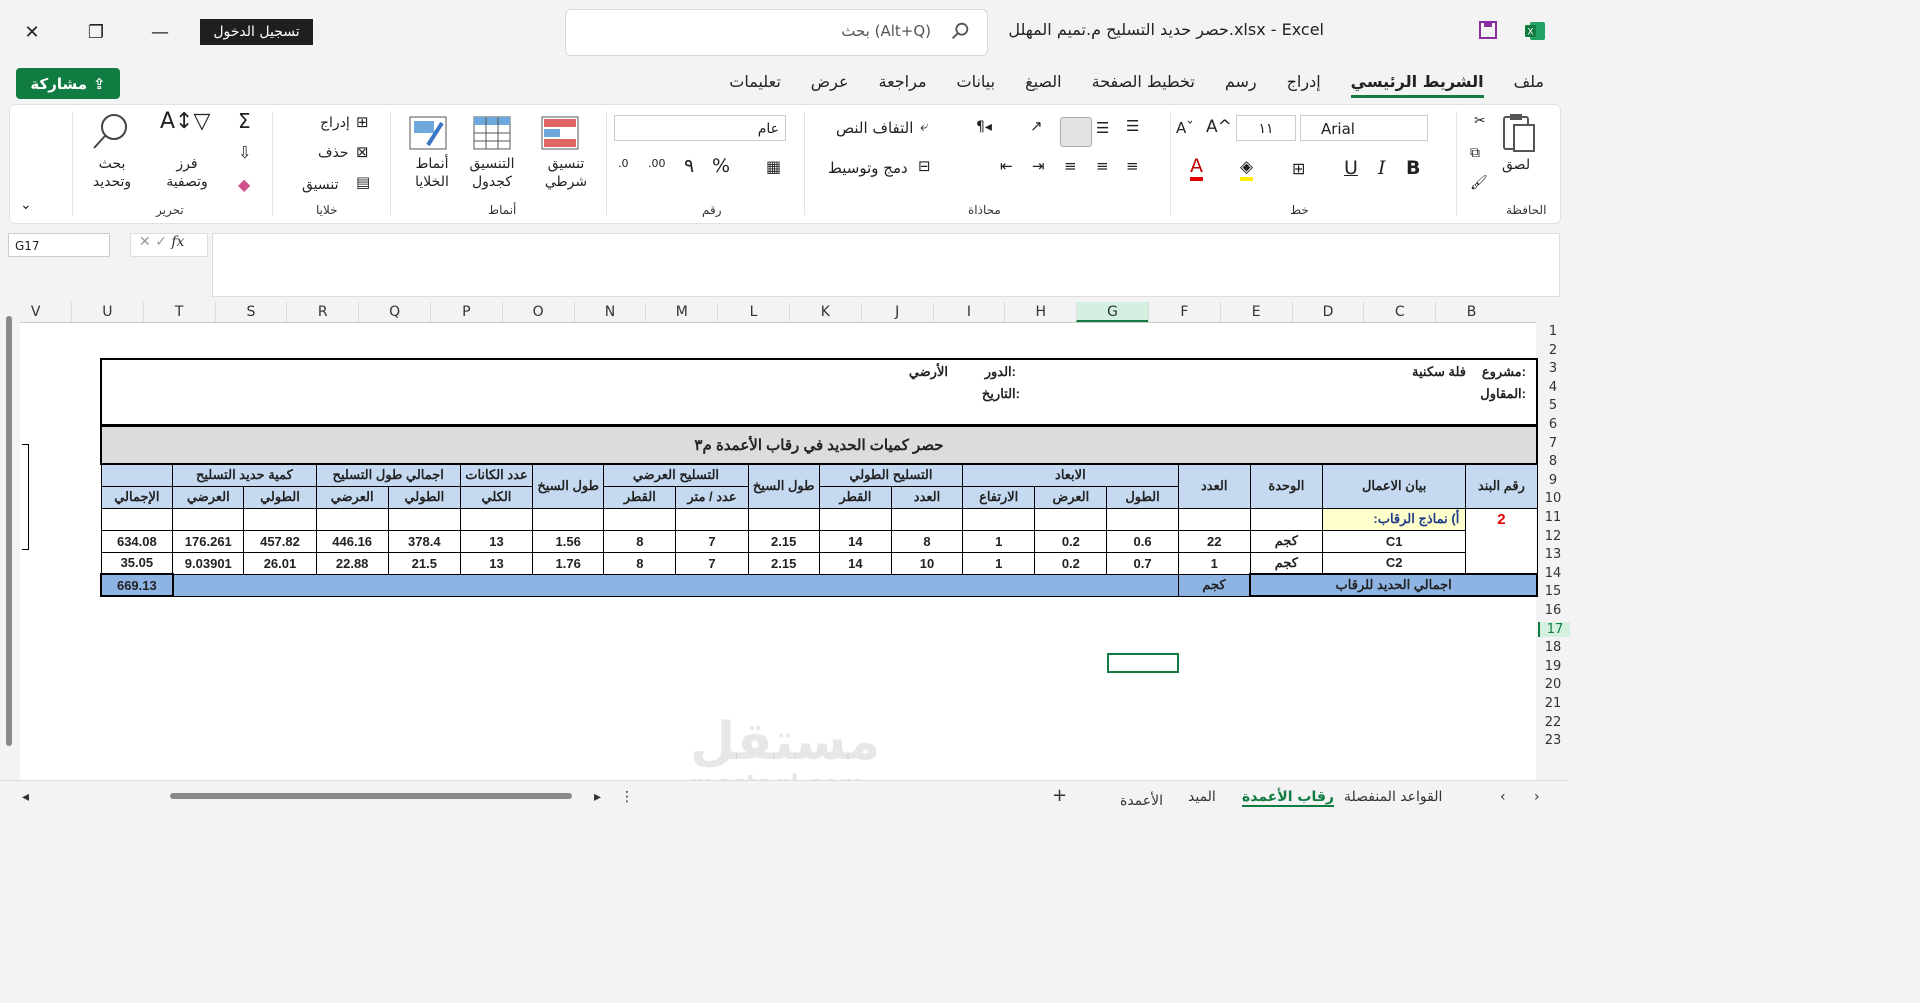 The image size is (1920, 1003). Describe the element at coordinates (1132, 126) in the screenshot. I see `align-top-icon: ☰` at that location.